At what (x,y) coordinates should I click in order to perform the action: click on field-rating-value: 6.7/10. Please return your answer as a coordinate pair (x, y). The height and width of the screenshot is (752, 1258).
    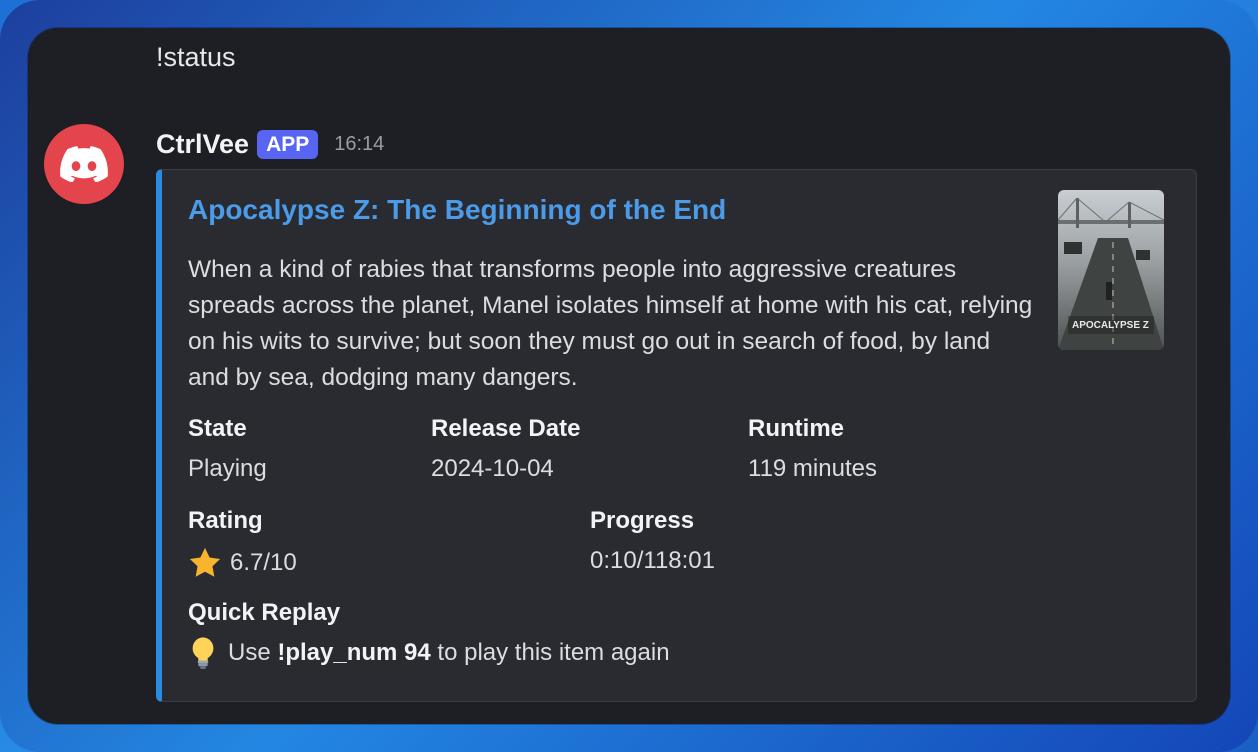
    Looking at the image, I should click on (263, 562).